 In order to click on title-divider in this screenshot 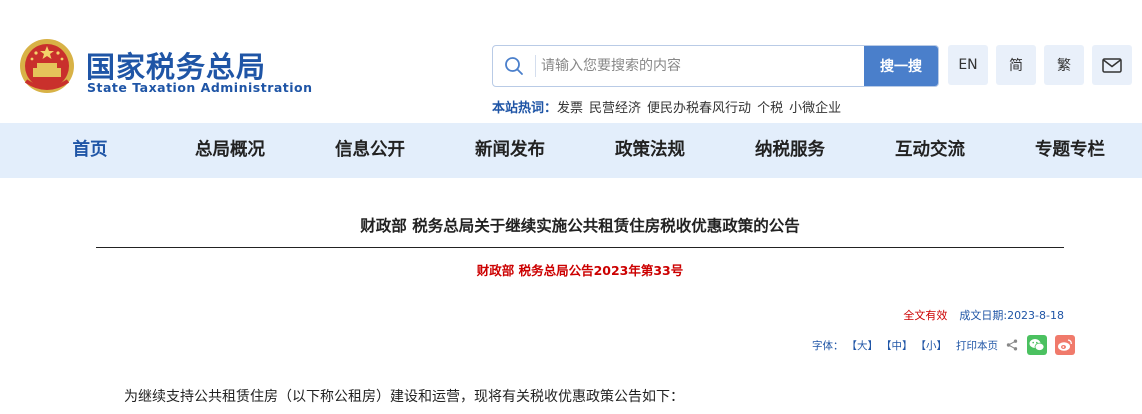, I will do `click(580, 247)`.